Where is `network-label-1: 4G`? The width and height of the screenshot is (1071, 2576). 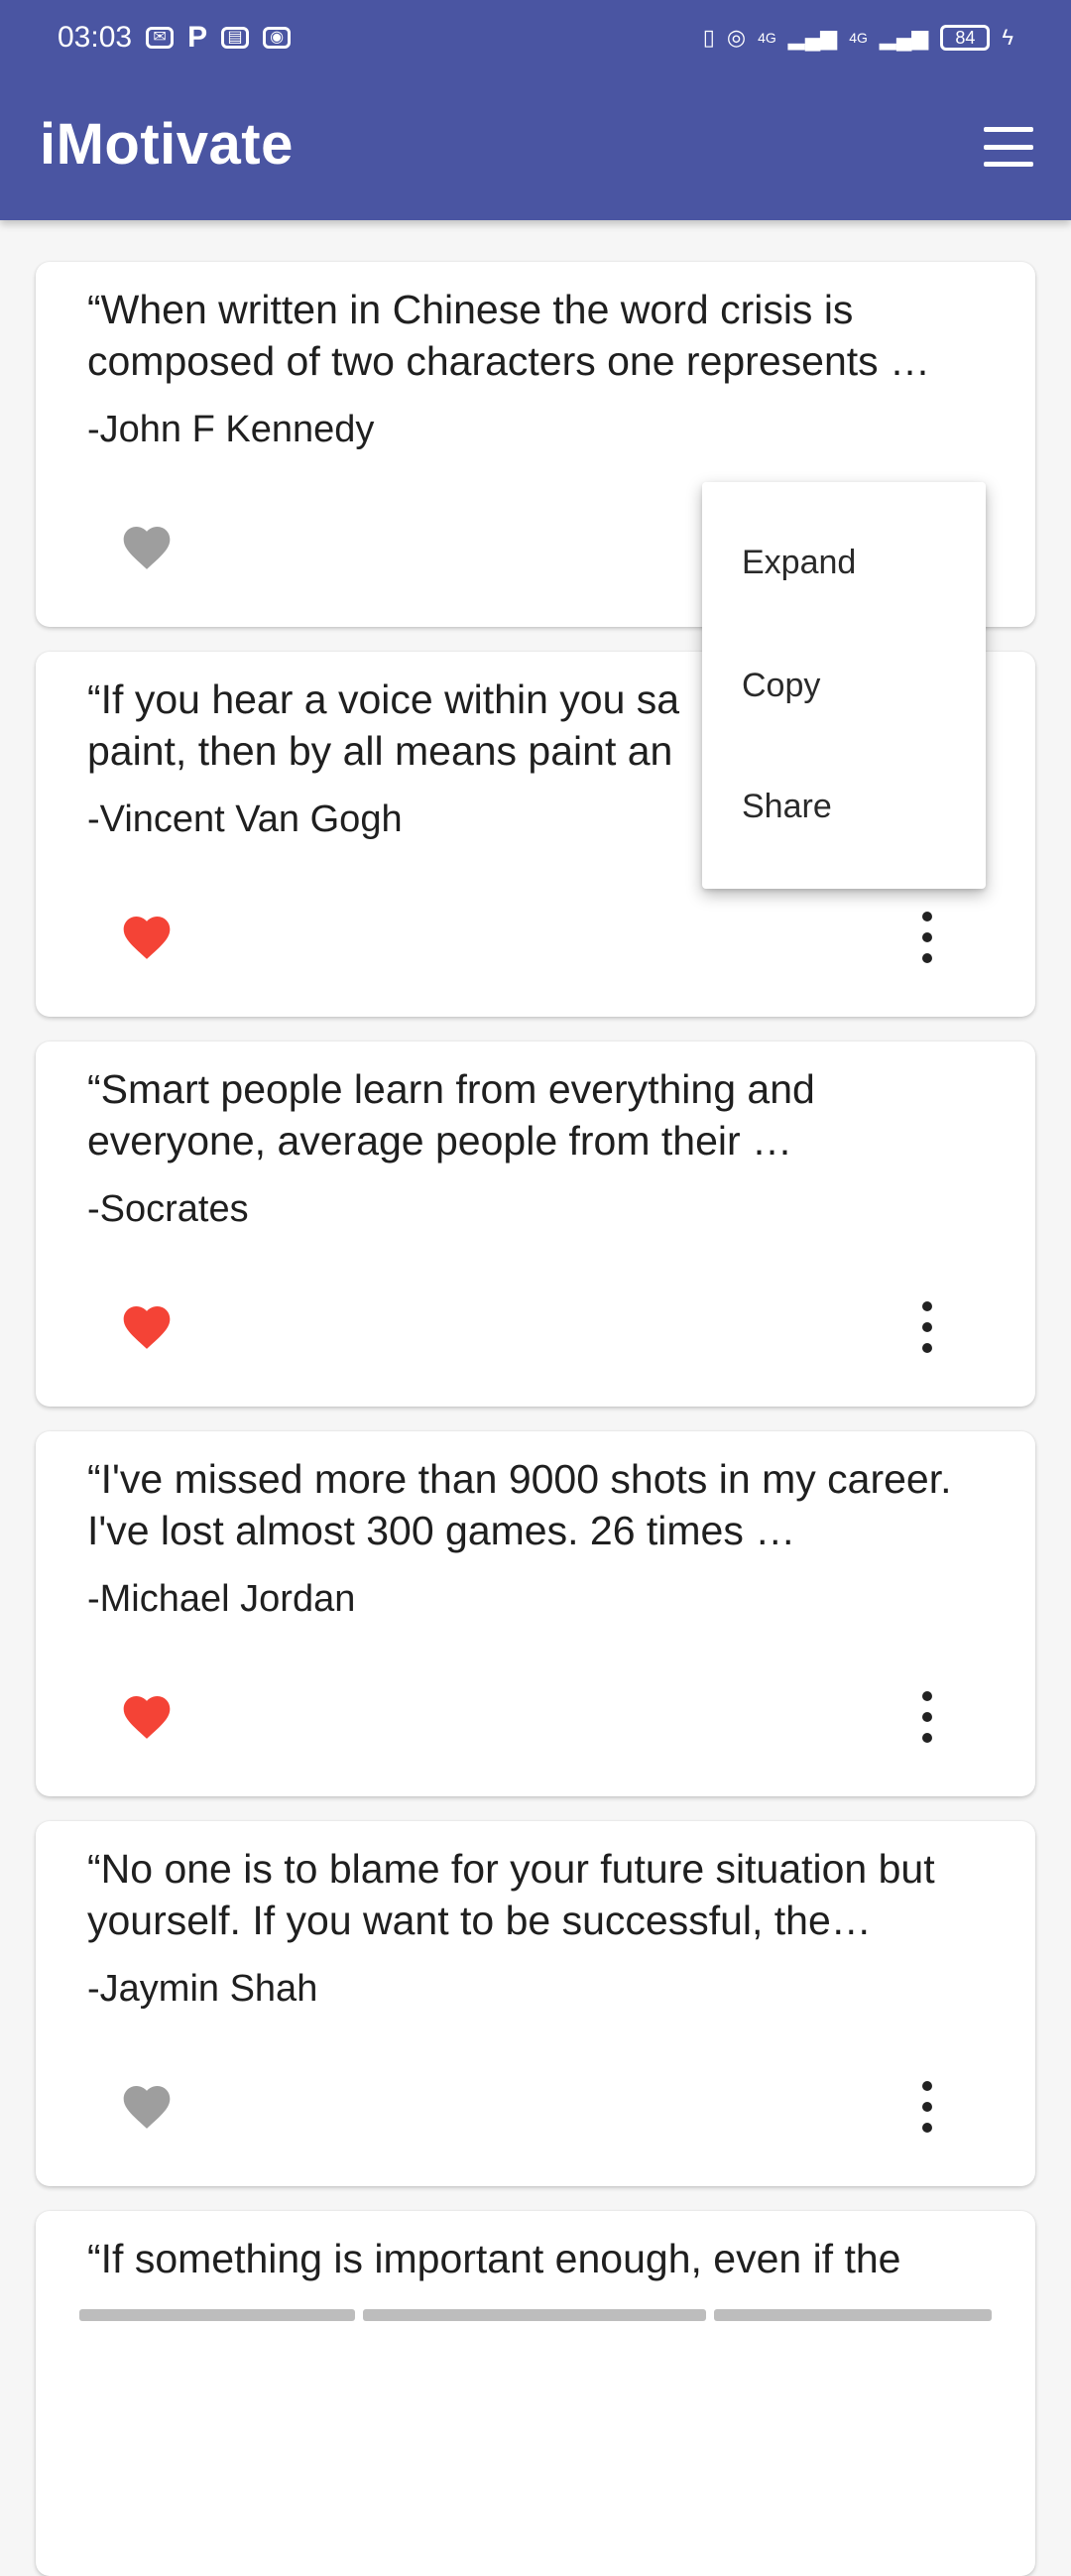
network-label-1: 4G is located at coordinates (767, 38).